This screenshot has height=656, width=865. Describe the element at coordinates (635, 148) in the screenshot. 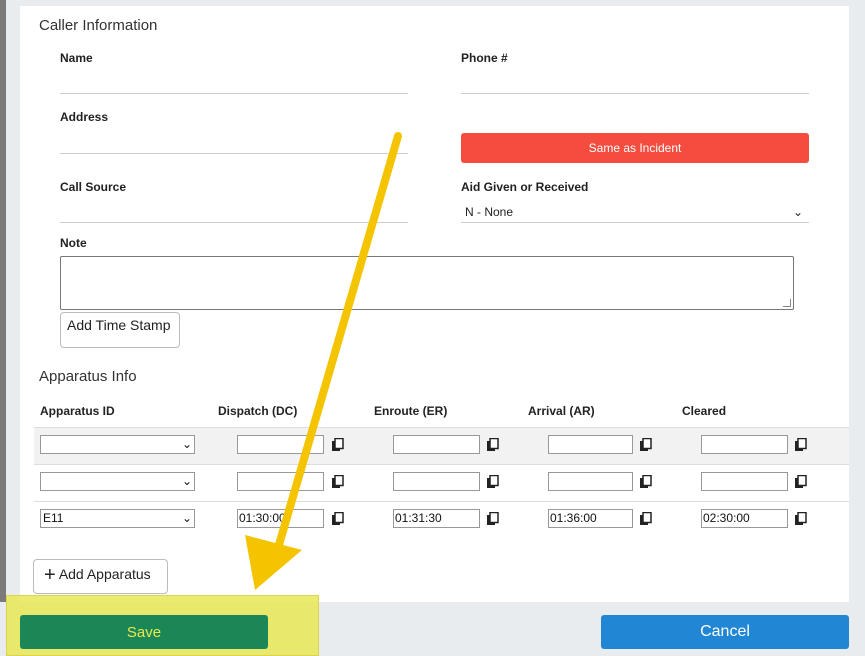

I see `same-as-incident-button: Same as Incident` at that location.